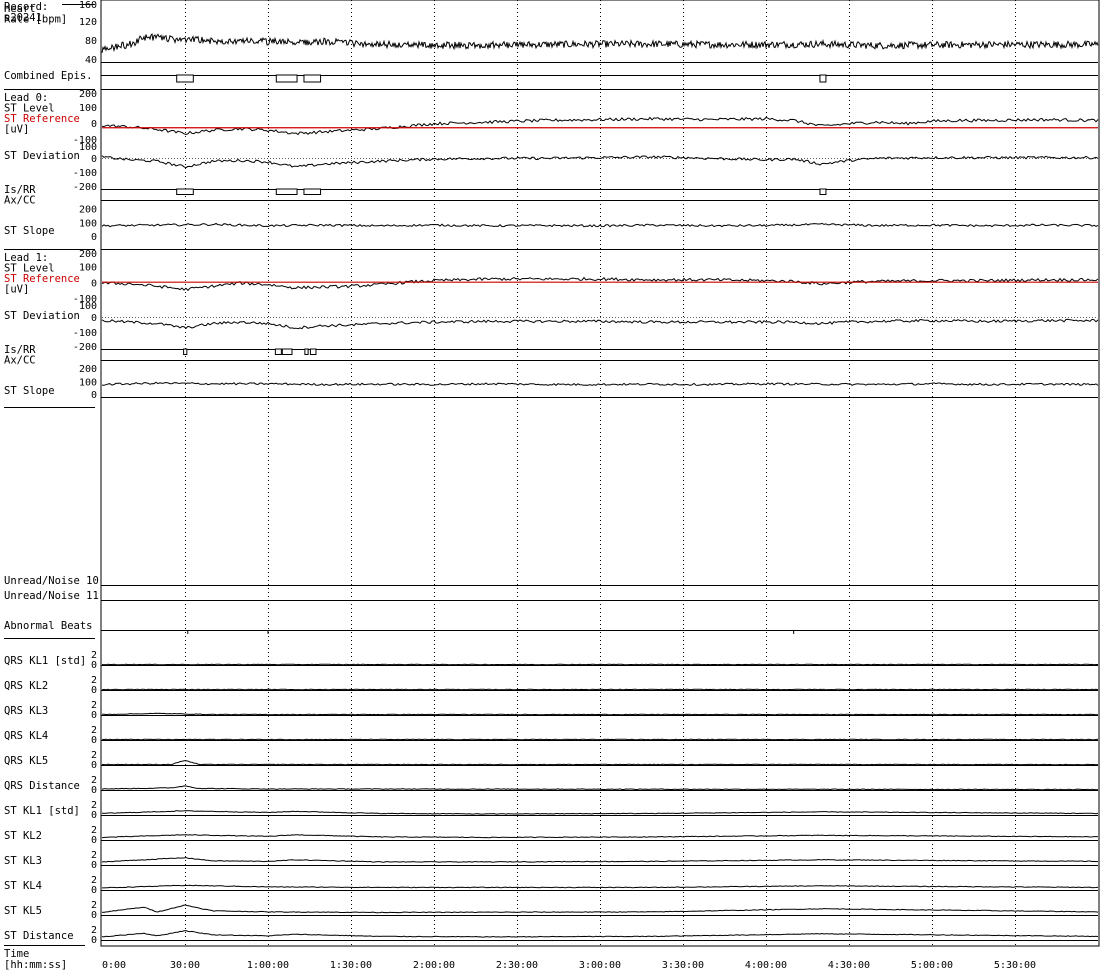 This screenshot has height=970, width=1100. What do you see at coordinates (26, 736) in the screenshot?
I see `panel-label-qrs_kl4: QRS KL4` at bounding box center [26, 736].